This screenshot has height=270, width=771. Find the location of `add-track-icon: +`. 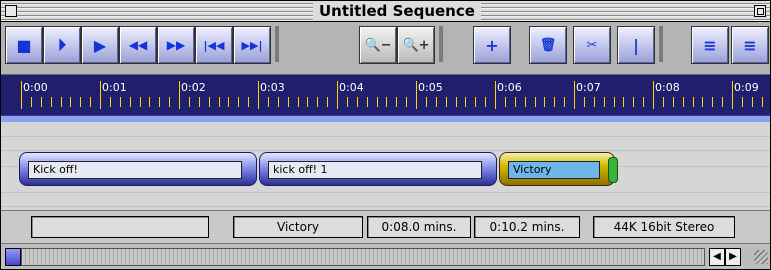

add-track-icon: + is located at coordinates (492, 45).